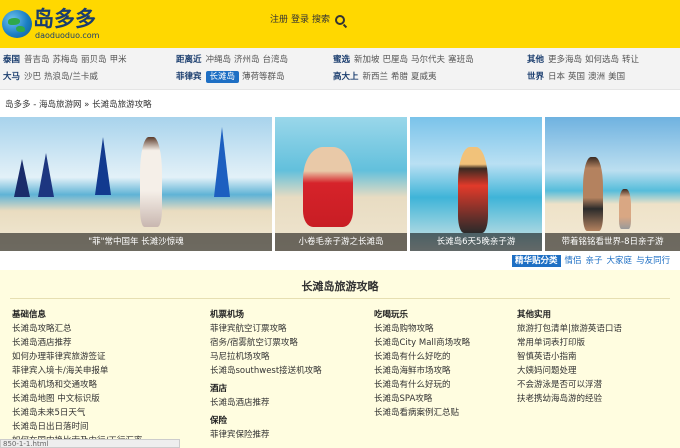 Image resolution: width=680 pixels, height=448 pixels. I want to click on guide-link: 马尼拉机场攻略, so click(266, 357).